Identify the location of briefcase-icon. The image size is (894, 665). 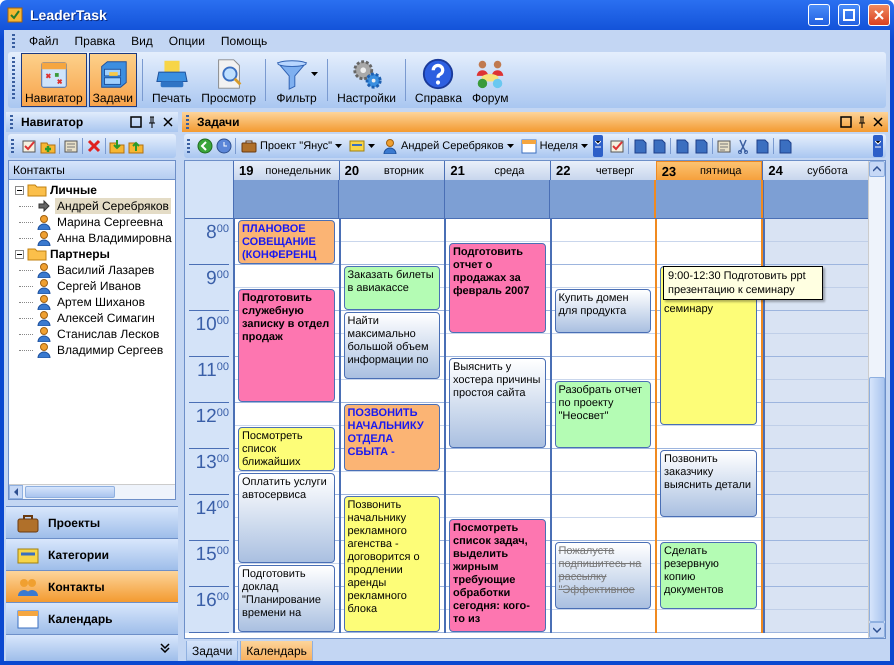
(249, 146).